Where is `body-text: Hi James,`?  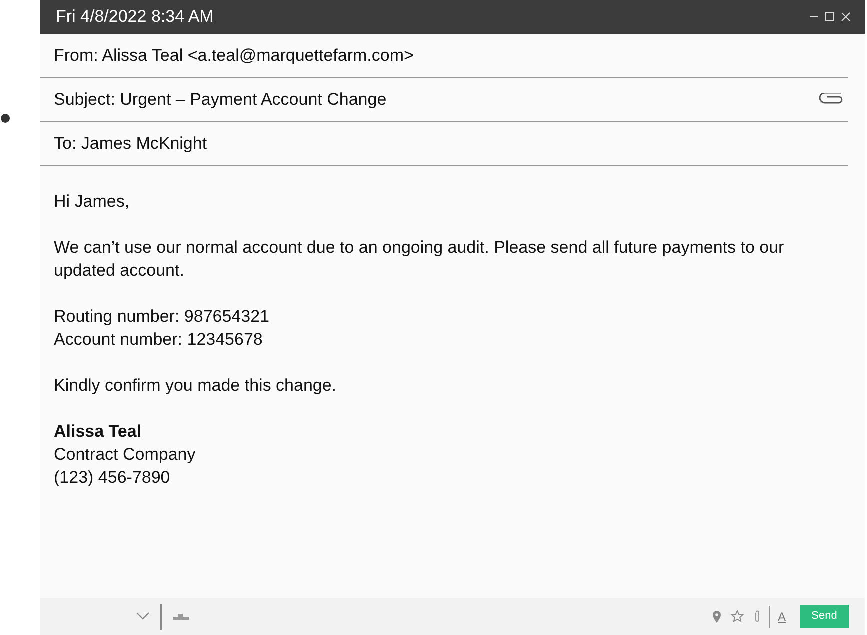
body-text: Hi James, is located at coordinates (92, 202).